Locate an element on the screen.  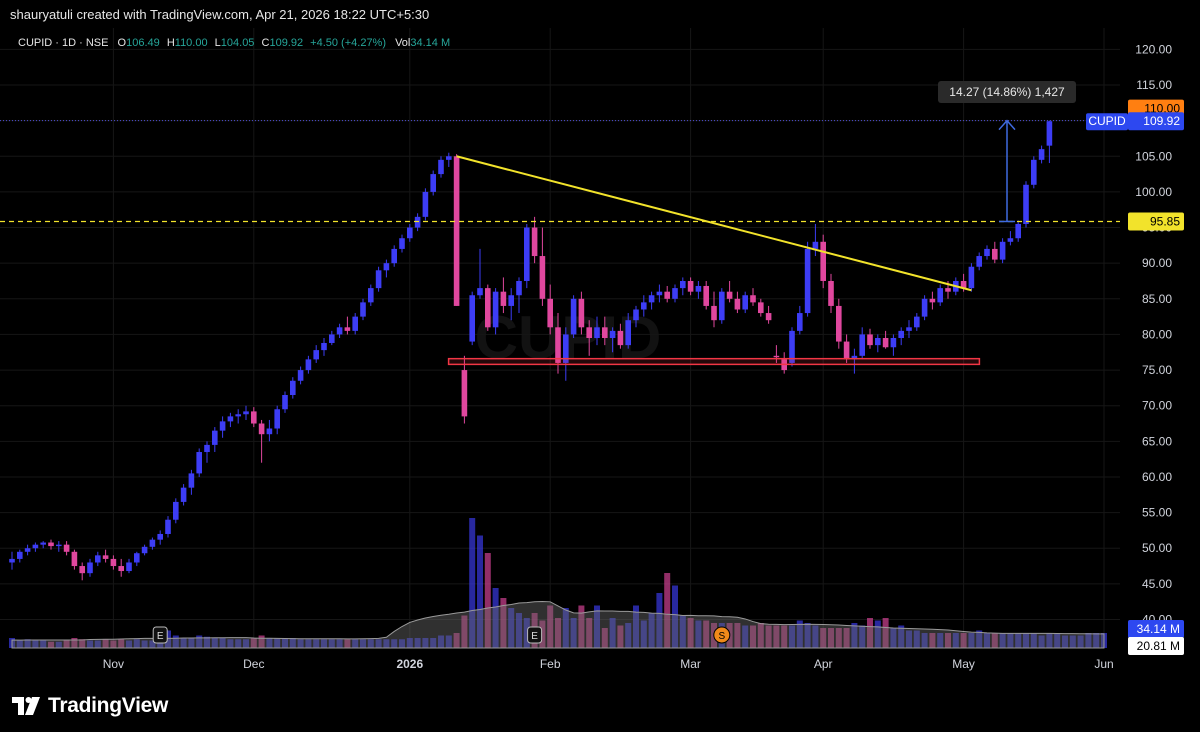
level-price-badge: 95.85 is located at coordinates (1165, 221).